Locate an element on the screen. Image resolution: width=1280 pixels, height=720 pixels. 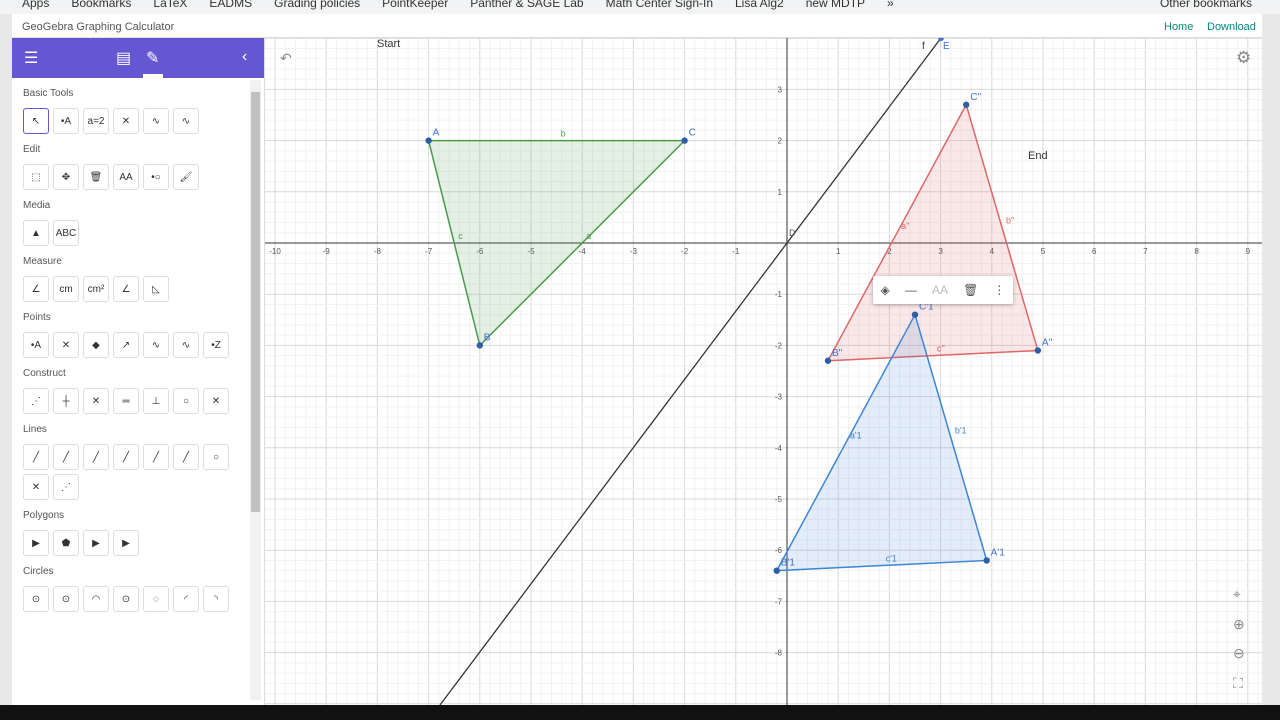
tool-button: ↗ is located at coordinates (126, 345).